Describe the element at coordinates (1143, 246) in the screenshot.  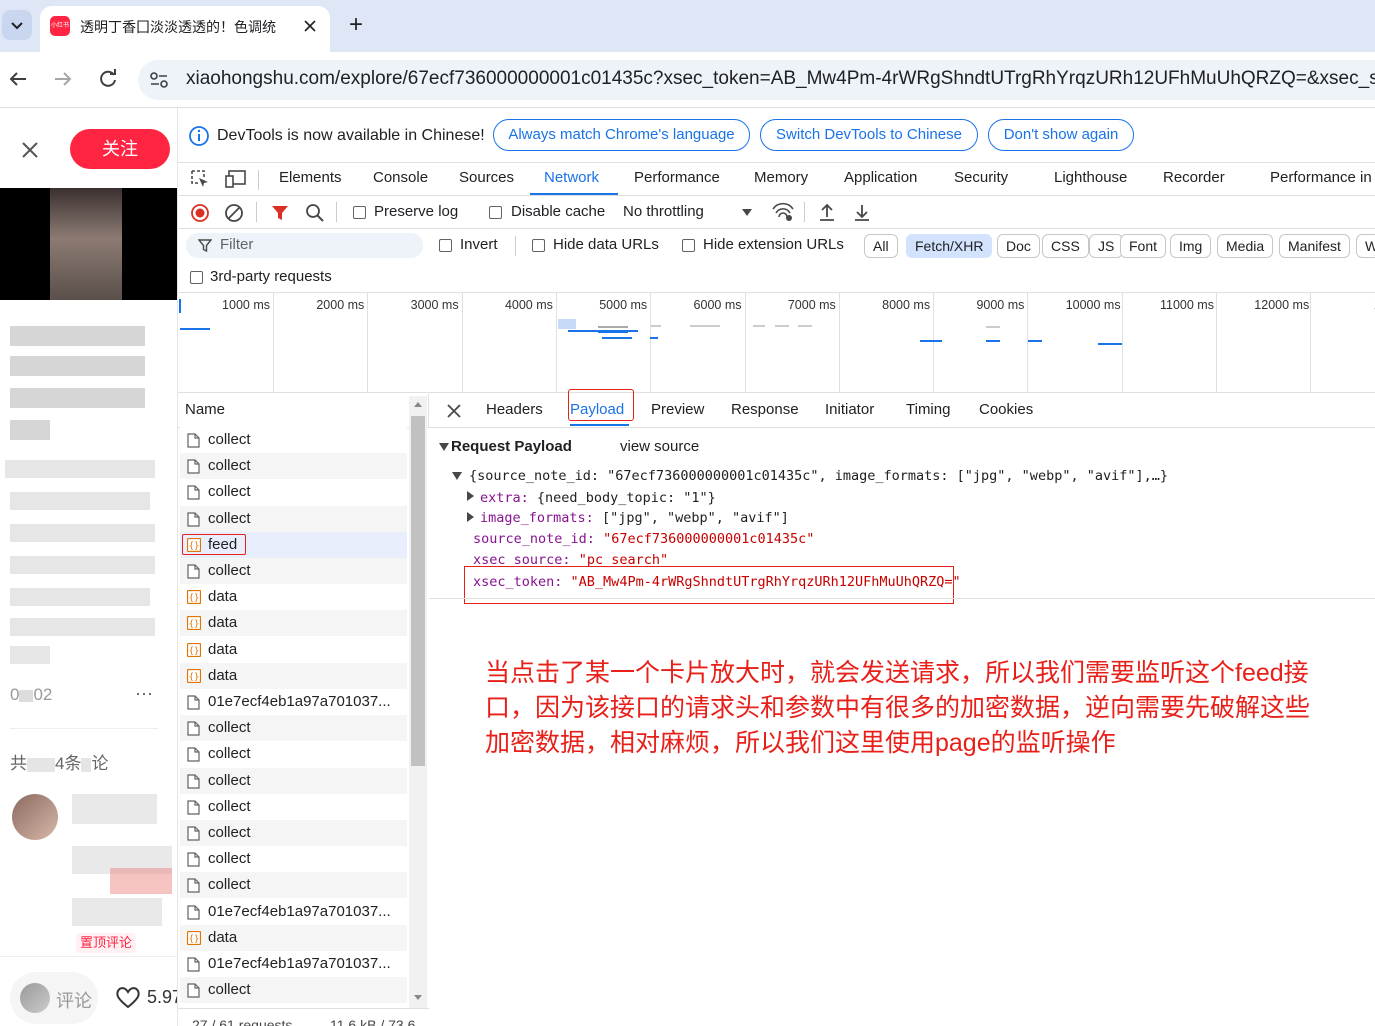
I see `filter-chip-font: Font` at that location.